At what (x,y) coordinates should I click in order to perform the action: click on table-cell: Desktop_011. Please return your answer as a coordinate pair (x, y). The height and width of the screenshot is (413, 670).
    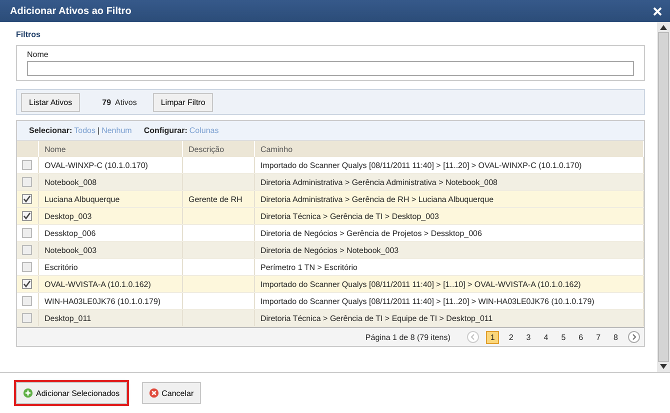
    Looking at the image, I should click on (110, 318).